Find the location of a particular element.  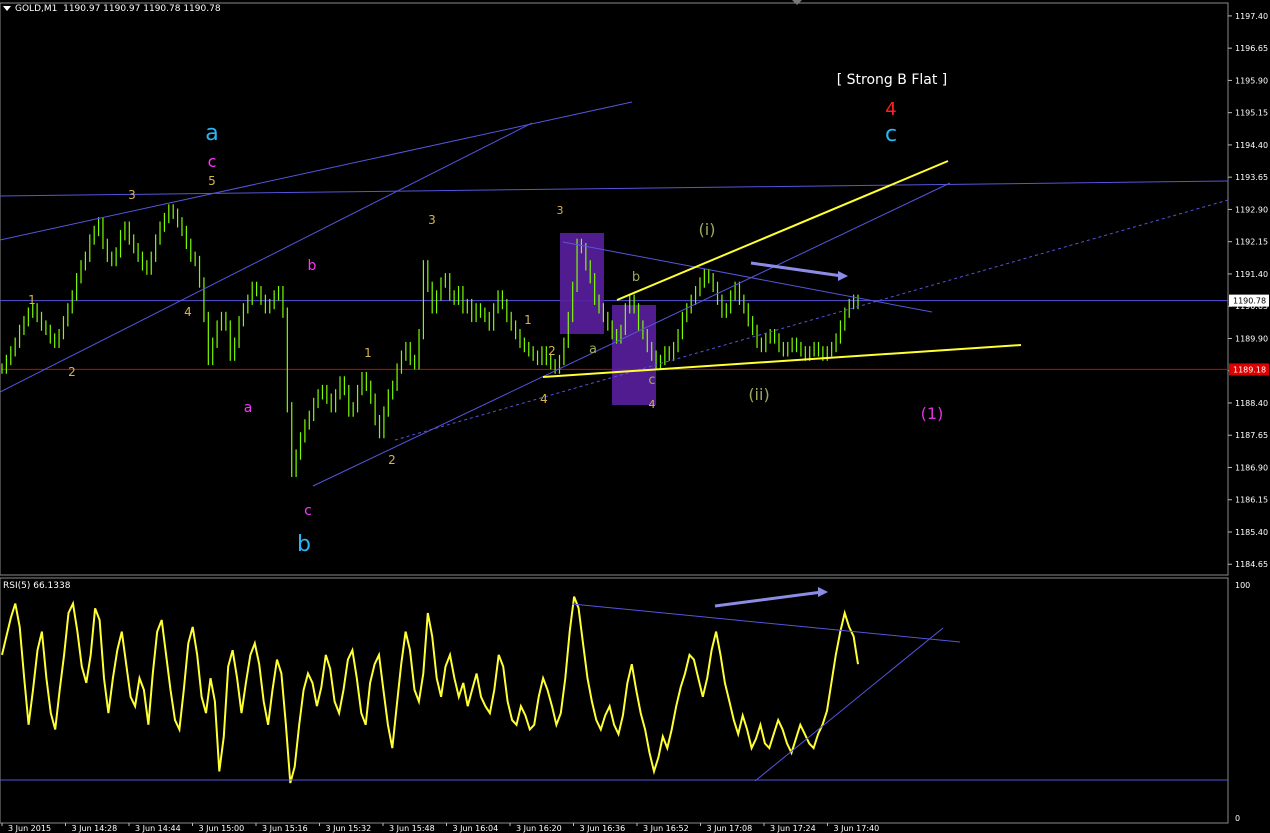

x-tick-label: 3 Jun 16:36 is located at coordinates (603, 828).